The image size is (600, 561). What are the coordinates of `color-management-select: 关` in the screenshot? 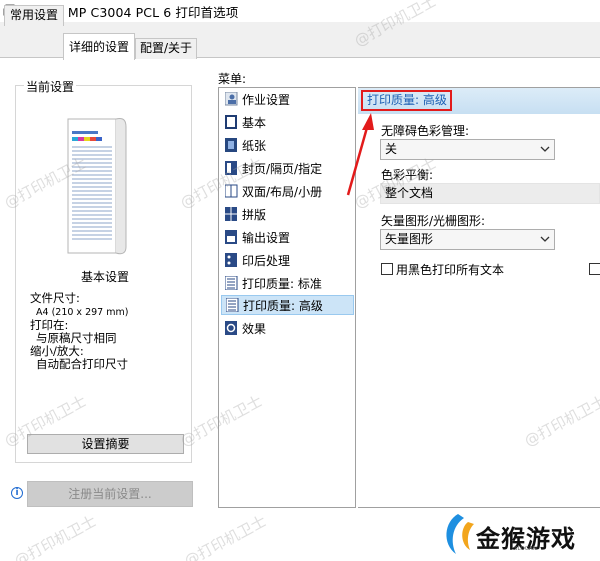 It's located at (467, 149).